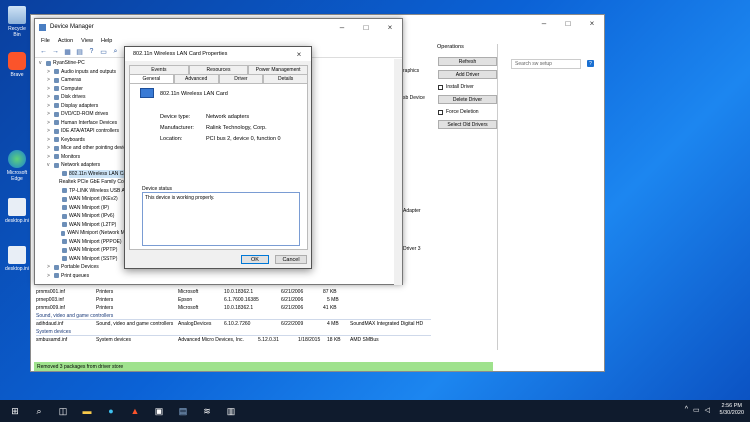 The height and width of the screenshot is (422, 750). What do you see at coordinates (707, 410) in the screenshot?
I see `volume-icon: ◁` at bounding box center [707, 410].